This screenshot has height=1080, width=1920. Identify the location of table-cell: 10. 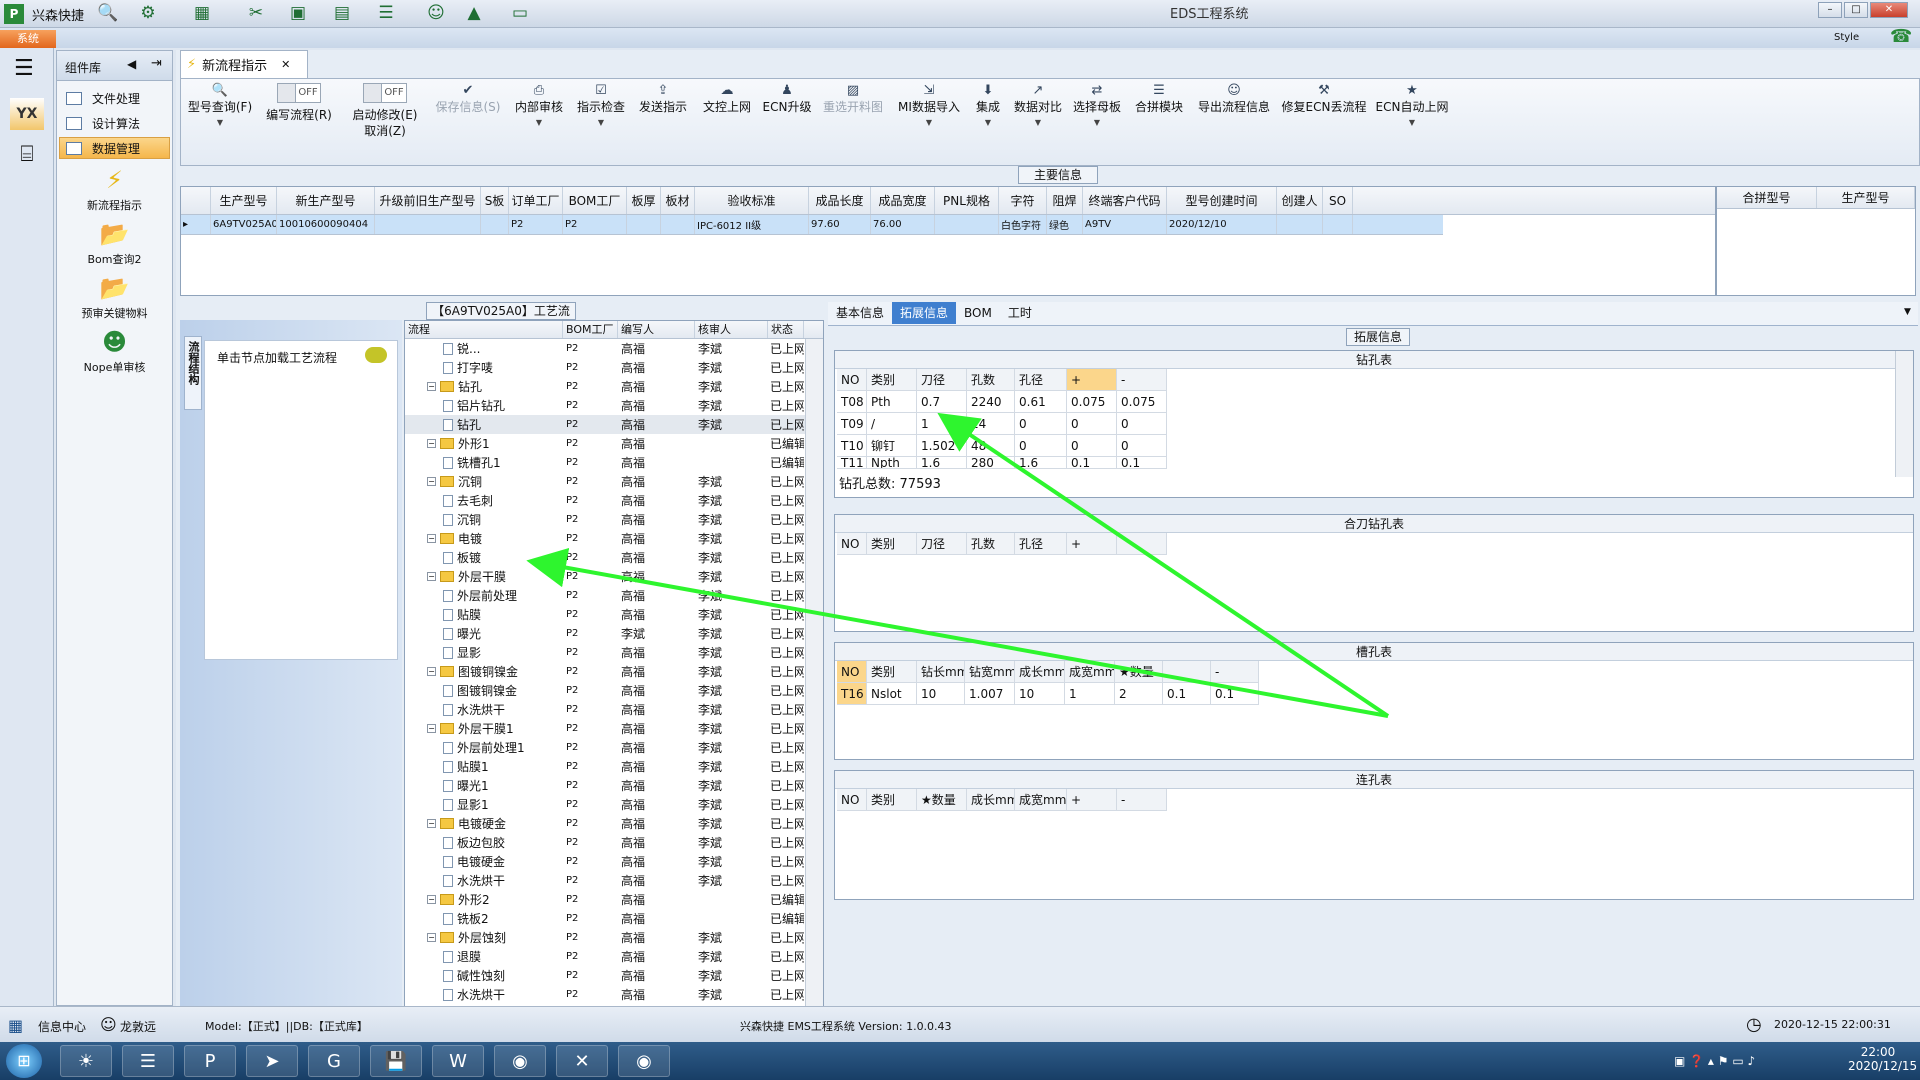
(1040, 694).